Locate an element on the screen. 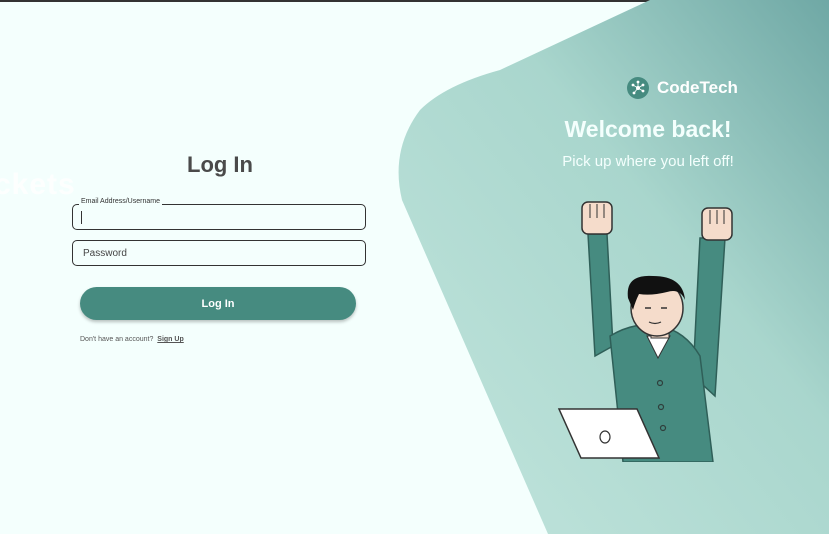  hero-subheadline: Pick up where you left off! is located at coordinates (648, 161).